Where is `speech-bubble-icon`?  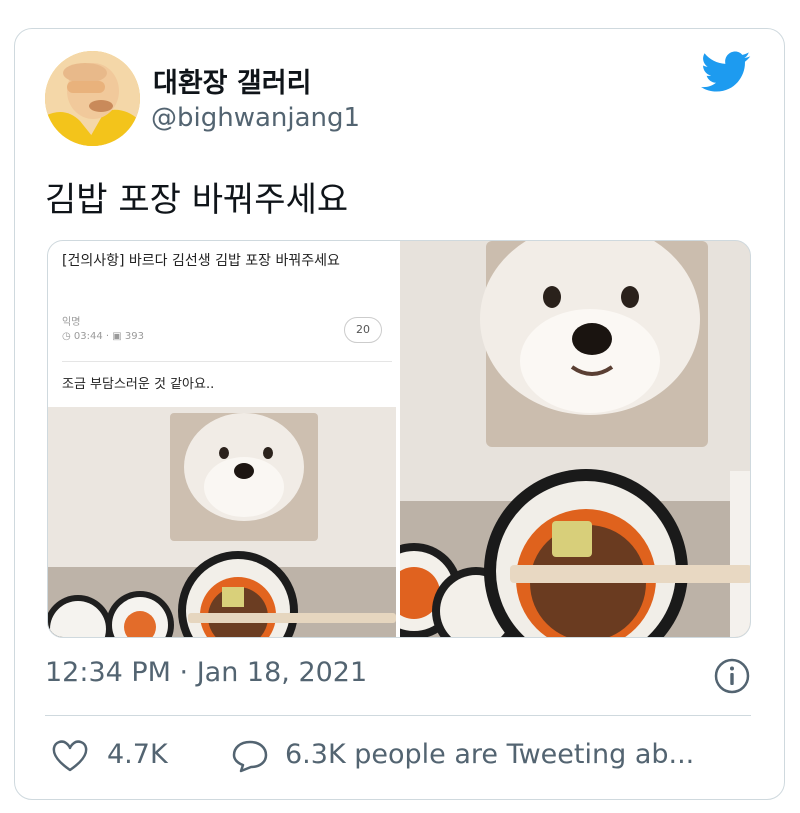
speech-bubble-icon is located at coordinates (250, 756).